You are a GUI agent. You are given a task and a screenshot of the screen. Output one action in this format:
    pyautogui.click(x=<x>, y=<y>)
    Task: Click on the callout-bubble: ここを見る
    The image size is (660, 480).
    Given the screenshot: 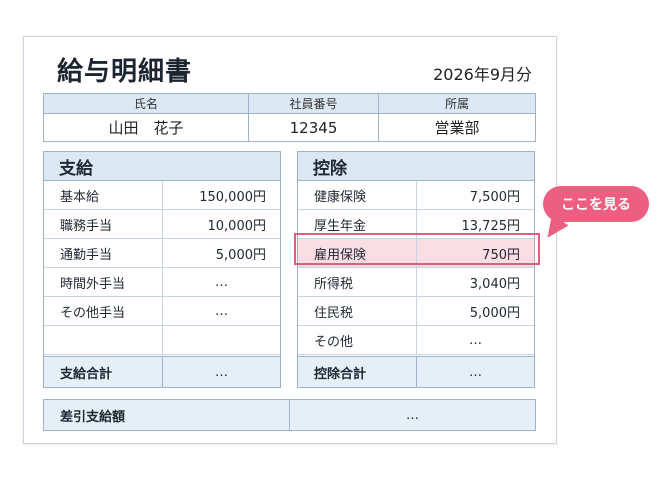 What is the action you would take?
    pyautogui.click(x=596, y=204)
    